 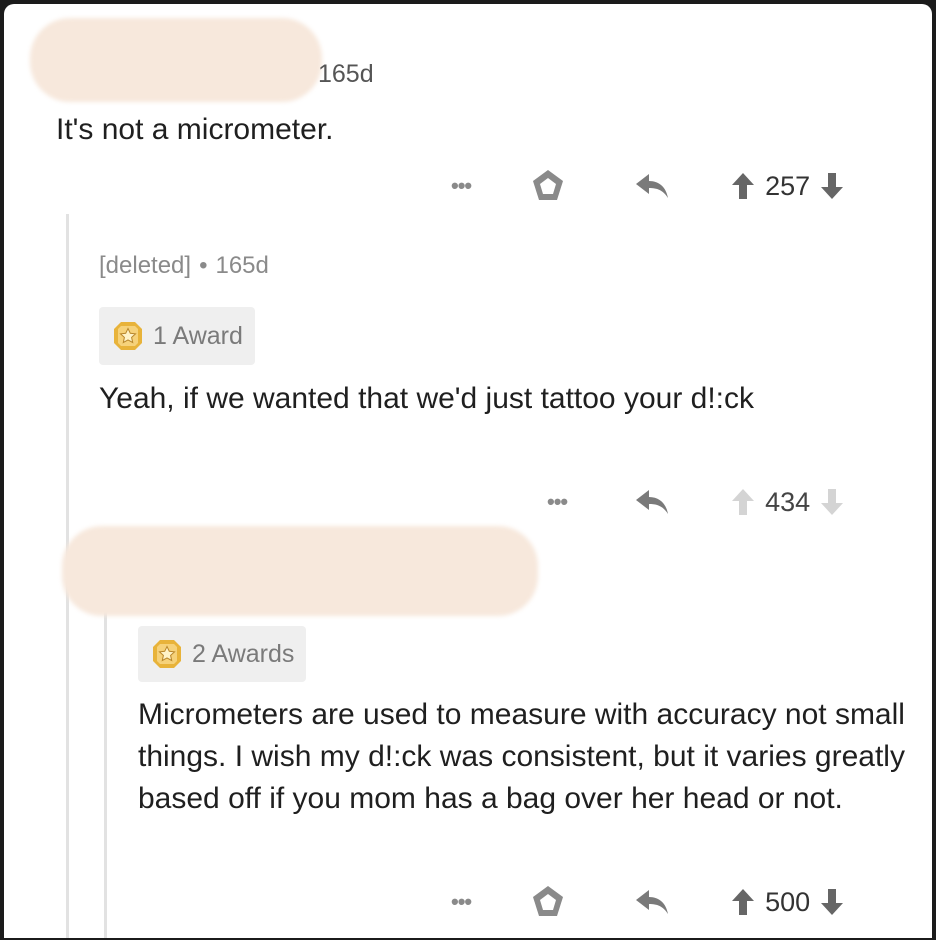 I want to click on vote-count: 434, so click(x=788, y=501).